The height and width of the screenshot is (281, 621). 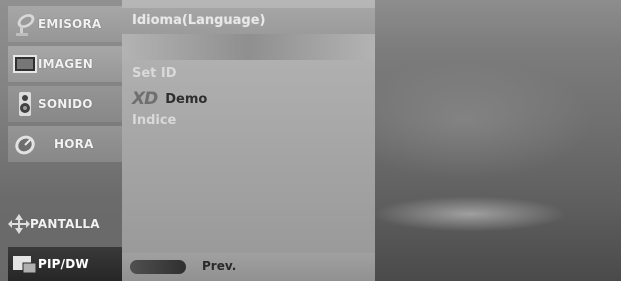 What do you see at coordinates (158, 267) in the screenshot?
I see `prev-button` at bounding box center [158, 267].